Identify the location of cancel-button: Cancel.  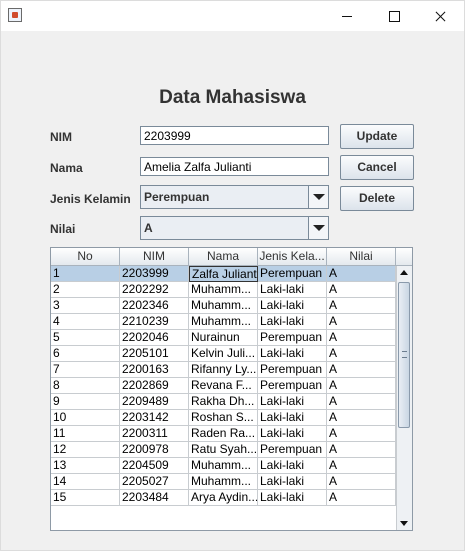
(377, 167).